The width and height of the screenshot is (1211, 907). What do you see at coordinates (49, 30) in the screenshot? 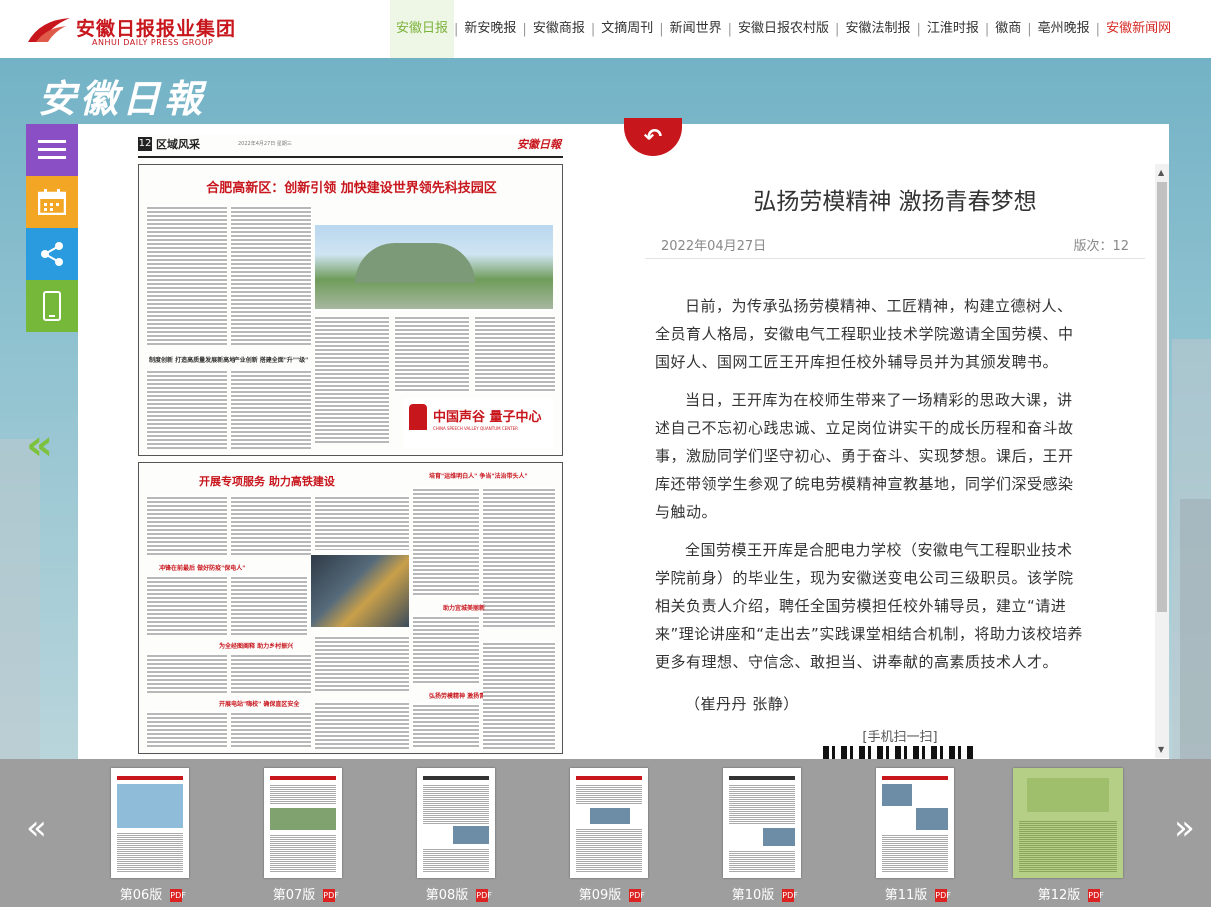
I see `logo-mark-icon` at bounding box center [49, 30].